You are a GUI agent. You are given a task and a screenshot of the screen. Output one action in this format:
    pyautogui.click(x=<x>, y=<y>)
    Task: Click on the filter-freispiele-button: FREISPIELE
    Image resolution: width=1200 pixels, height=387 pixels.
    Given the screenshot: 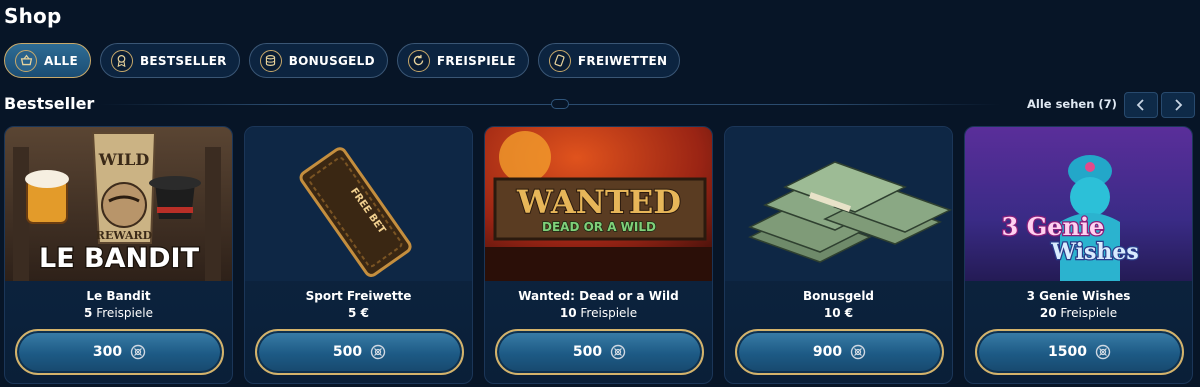 What is the action you would take?
    pyautogui.click(x=462, y=60)
    